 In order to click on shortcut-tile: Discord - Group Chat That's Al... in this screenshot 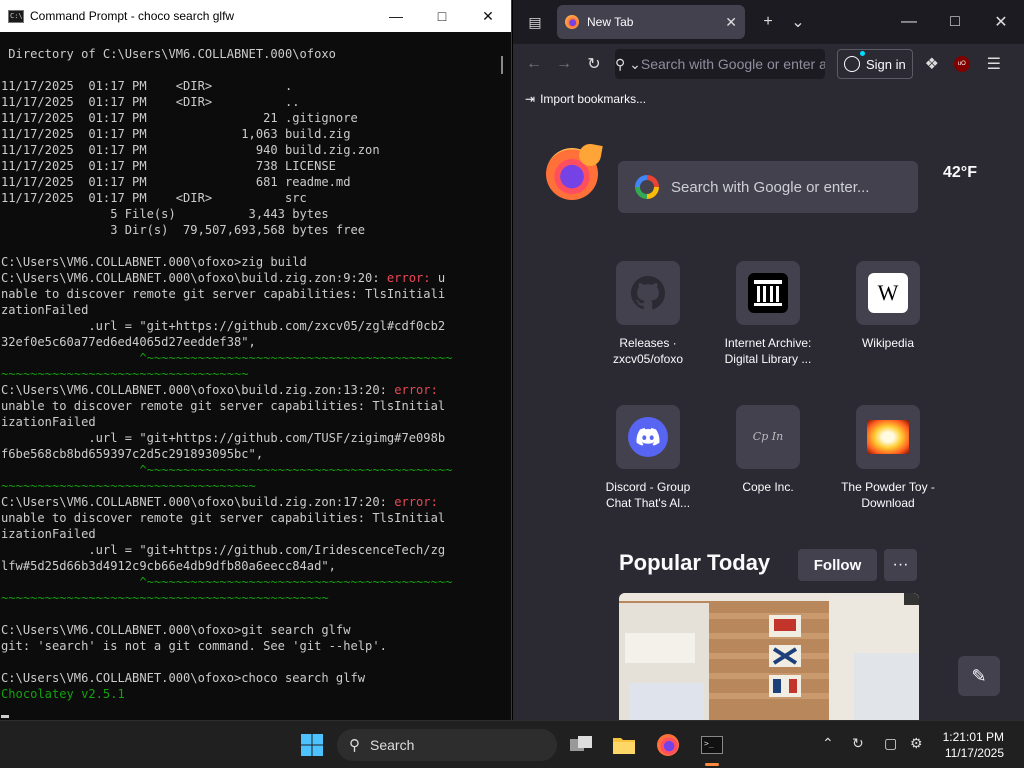, I will do `click(648, 458)`.